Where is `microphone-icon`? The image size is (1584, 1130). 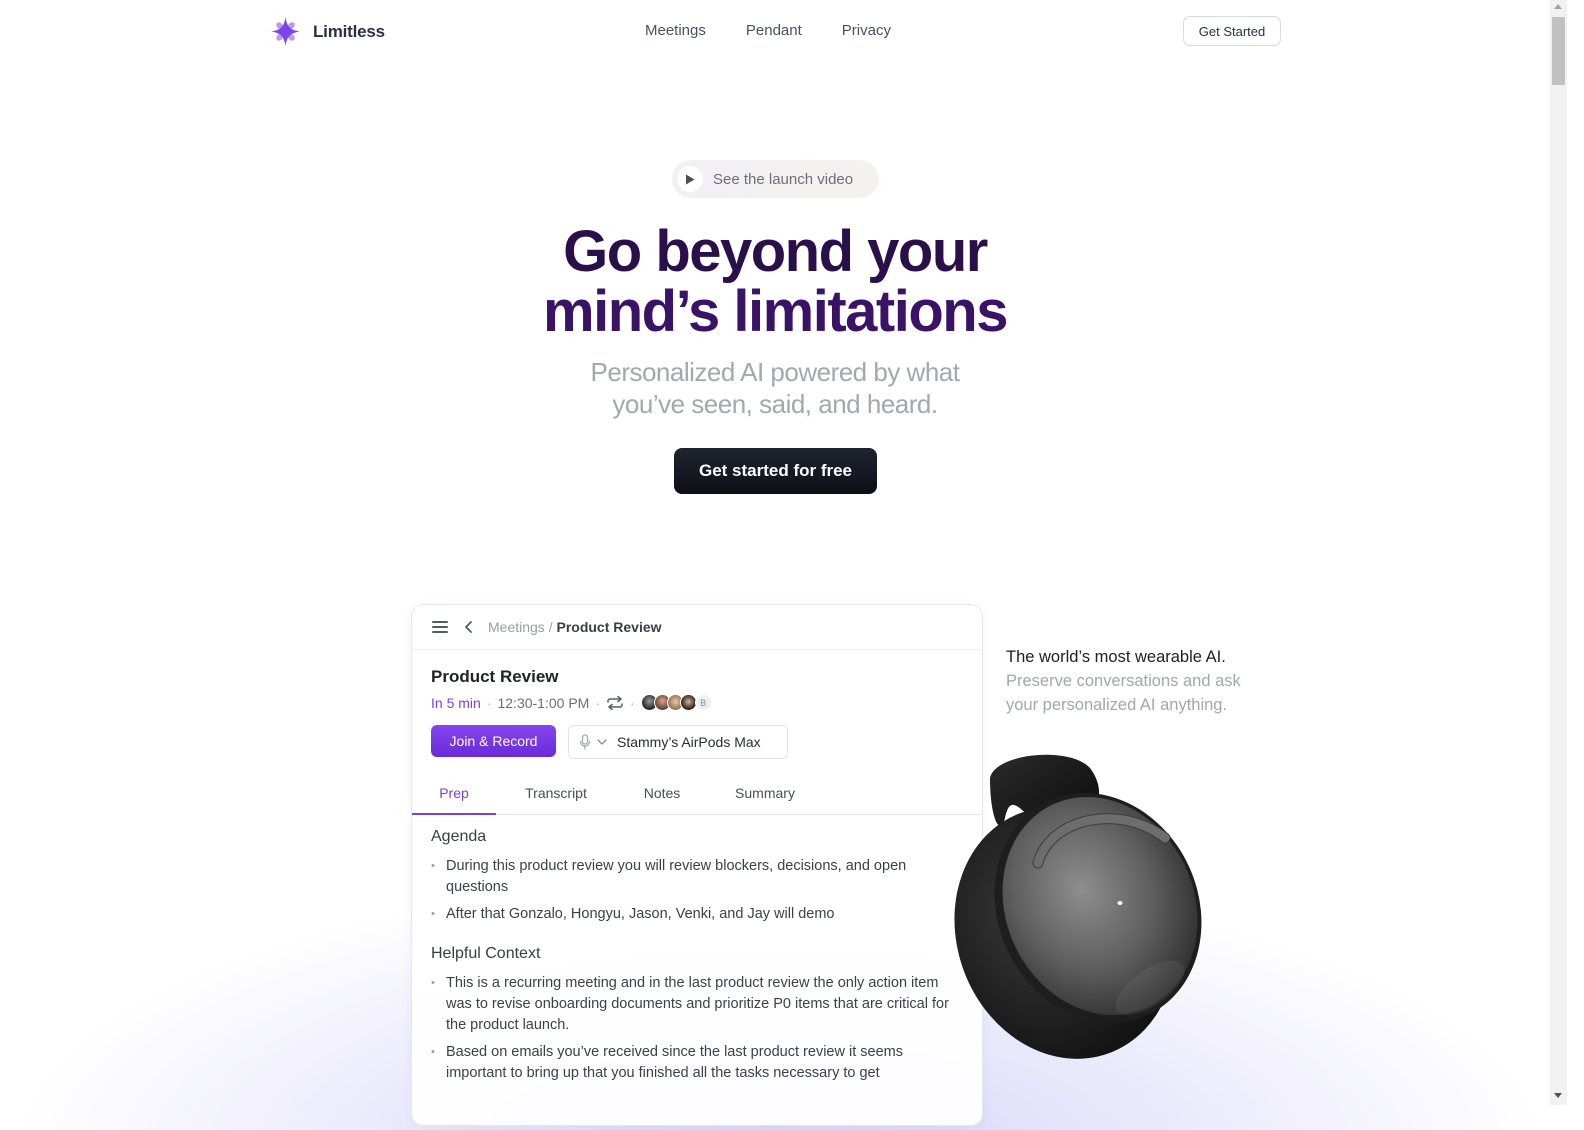
microphone-icon is located at coordinates (585, 742).